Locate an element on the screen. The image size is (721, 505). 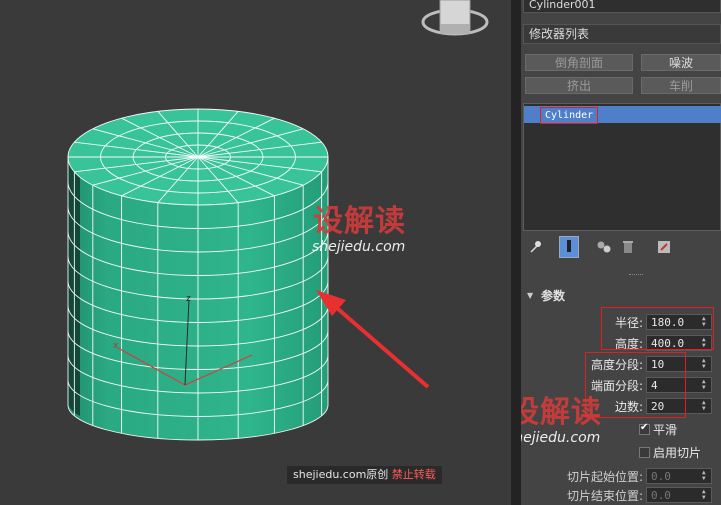
svg-text: z is located at coordinates (188, 299).